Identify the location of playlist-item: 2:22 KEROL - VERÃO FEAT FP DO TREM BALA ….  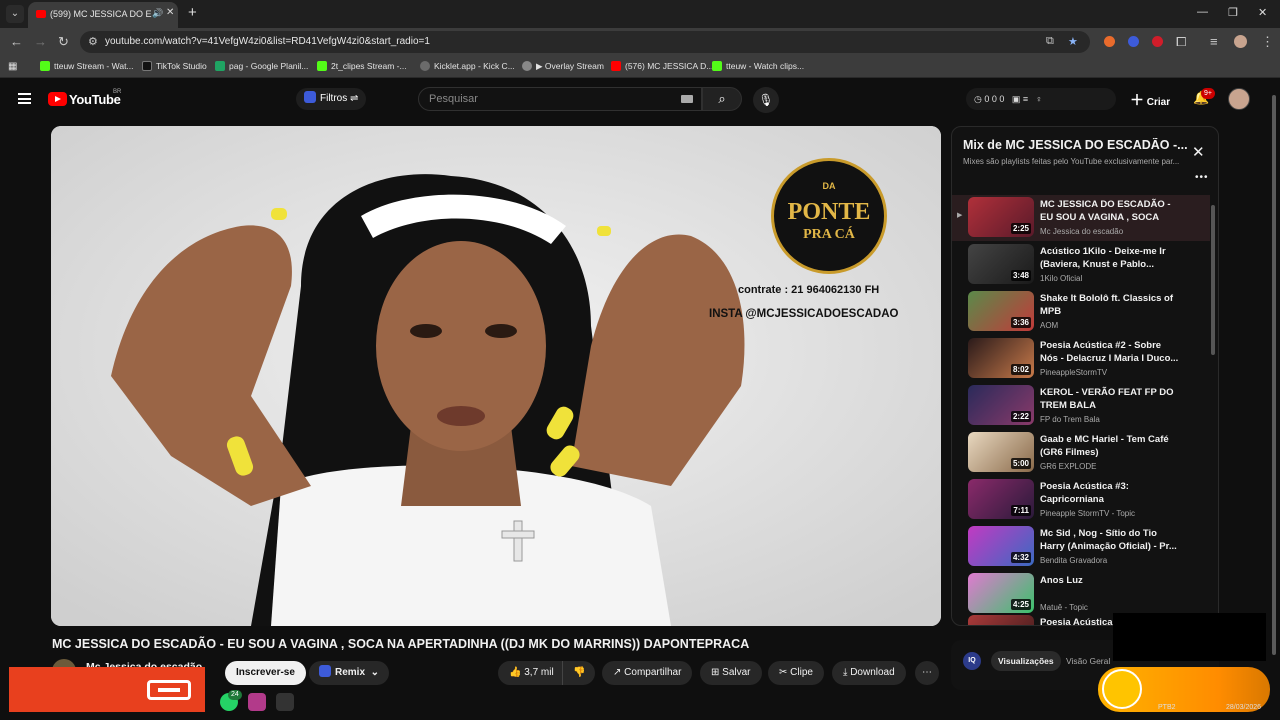
(1081, 406).